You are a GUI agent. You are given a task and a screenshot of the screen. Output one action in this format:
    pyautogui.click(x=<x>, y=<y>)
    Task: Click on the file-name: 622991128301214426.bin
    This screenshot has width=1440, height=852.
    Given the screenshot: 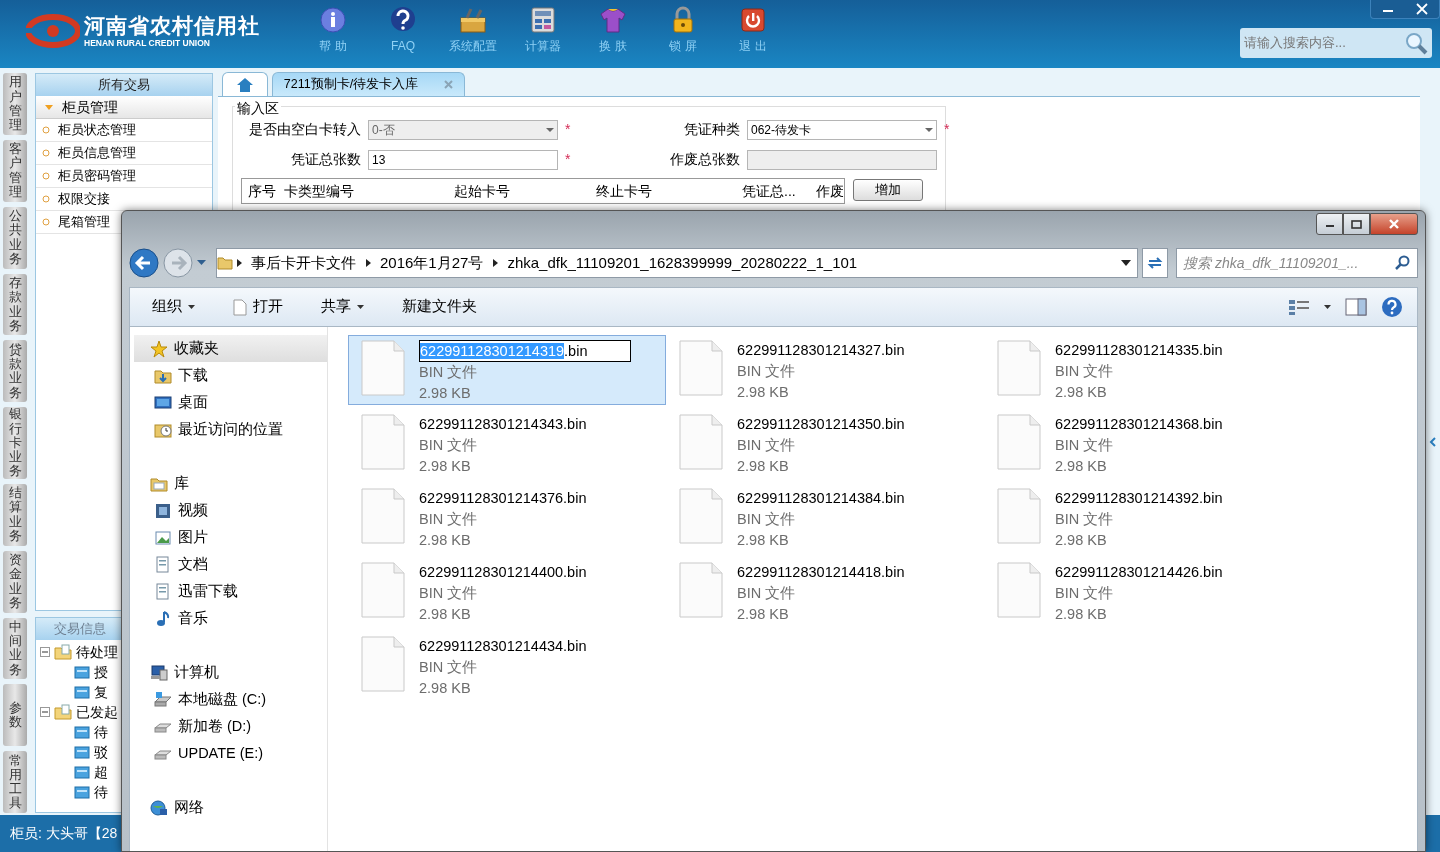 What is the action you would take?
    pyautogui.click(x=1139, y=572)
    